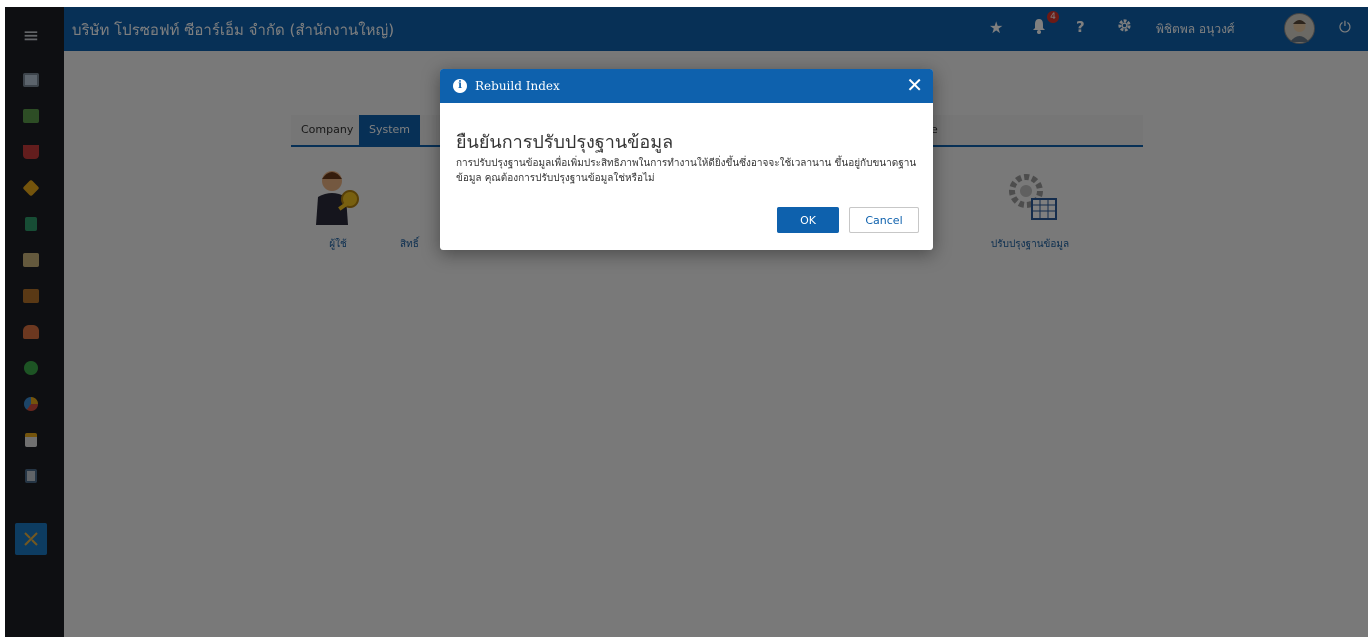  I want to click on ok-button: OK, so click(808, 220).